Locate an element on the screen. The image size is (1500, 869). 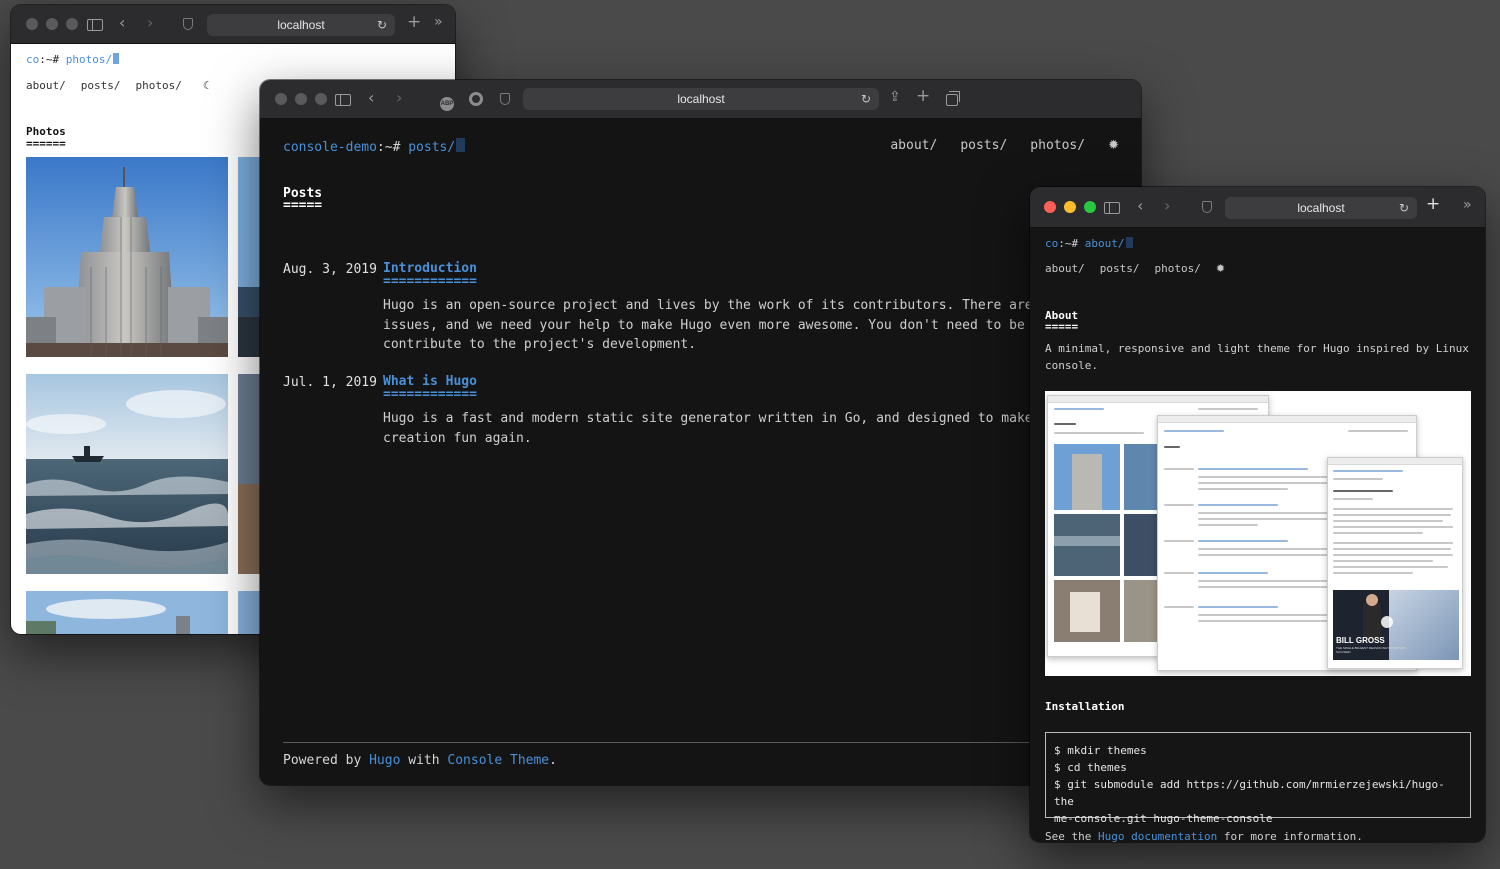
prompt-path-link: posts/ is located at coordinates (431, 147).